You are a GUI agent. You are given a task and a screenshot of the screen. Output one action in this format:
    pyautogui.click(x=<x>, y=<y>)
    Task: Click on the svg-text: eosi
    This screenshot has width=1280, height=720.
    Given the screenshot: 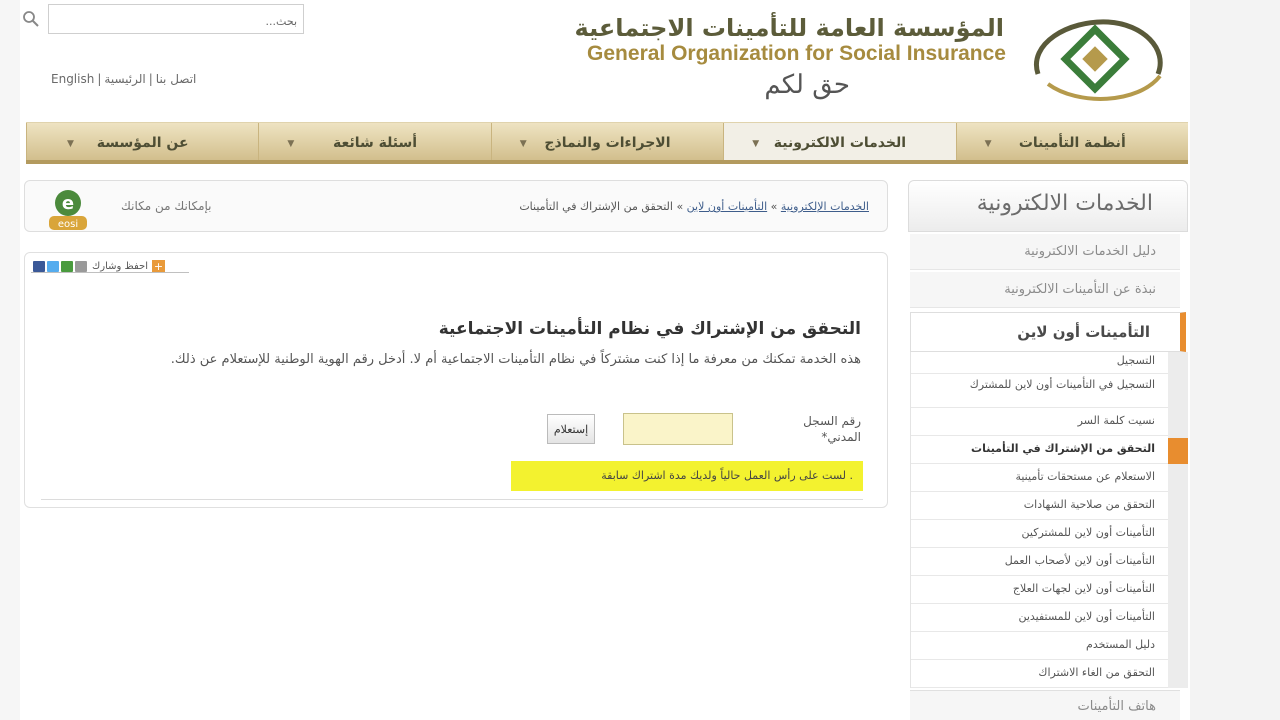 What is the action you would take?
    pyautogui.click(x=68, y=224)
    